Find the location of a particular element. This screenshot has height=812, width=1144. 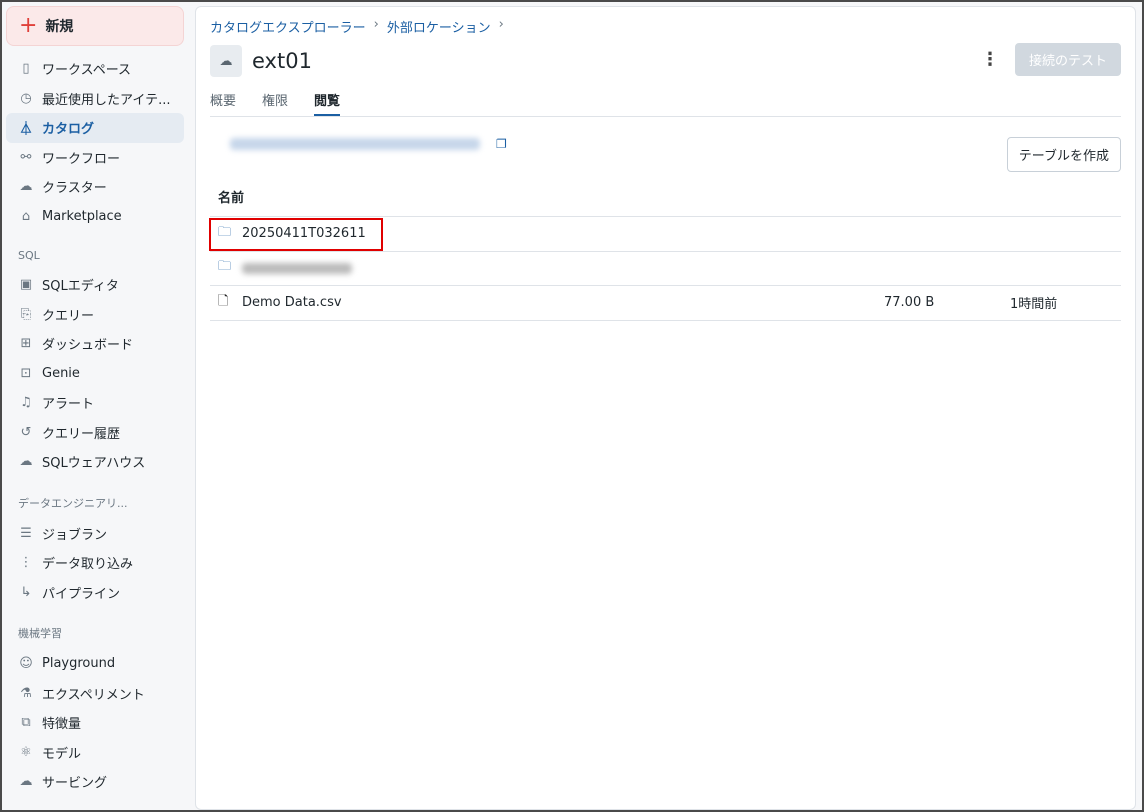

genie-icon: ⊡ is located at coordinates (26, 373).